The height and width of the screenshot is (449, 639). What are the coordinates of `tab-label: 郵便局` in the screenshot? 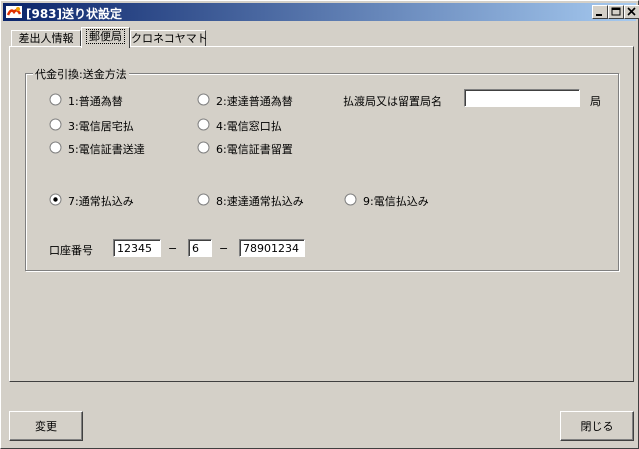 It's located at (105, 36).